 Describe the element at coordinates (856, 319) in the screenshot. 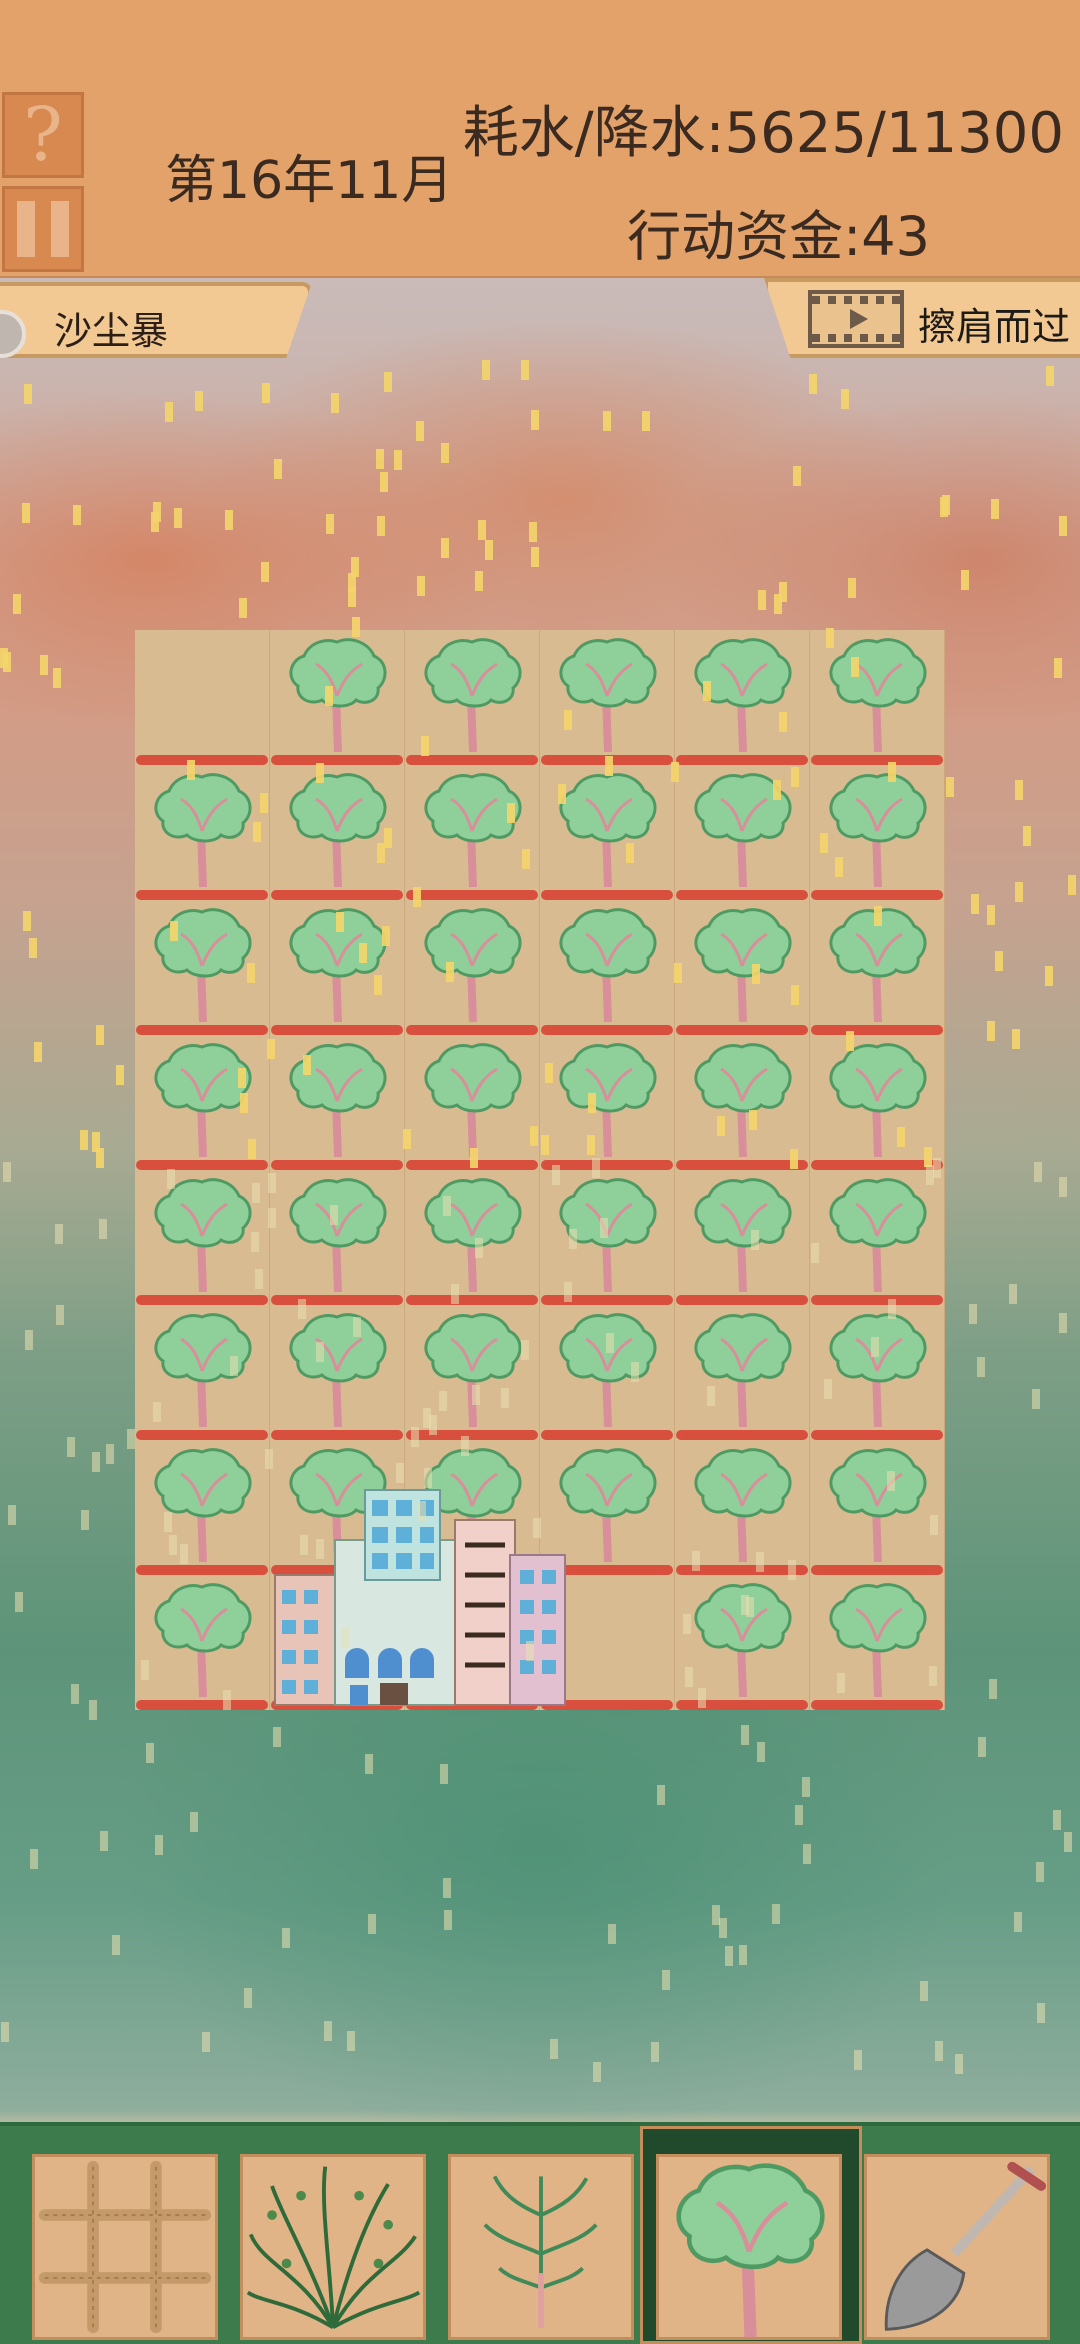

I see `video-replay-icon` at that location.